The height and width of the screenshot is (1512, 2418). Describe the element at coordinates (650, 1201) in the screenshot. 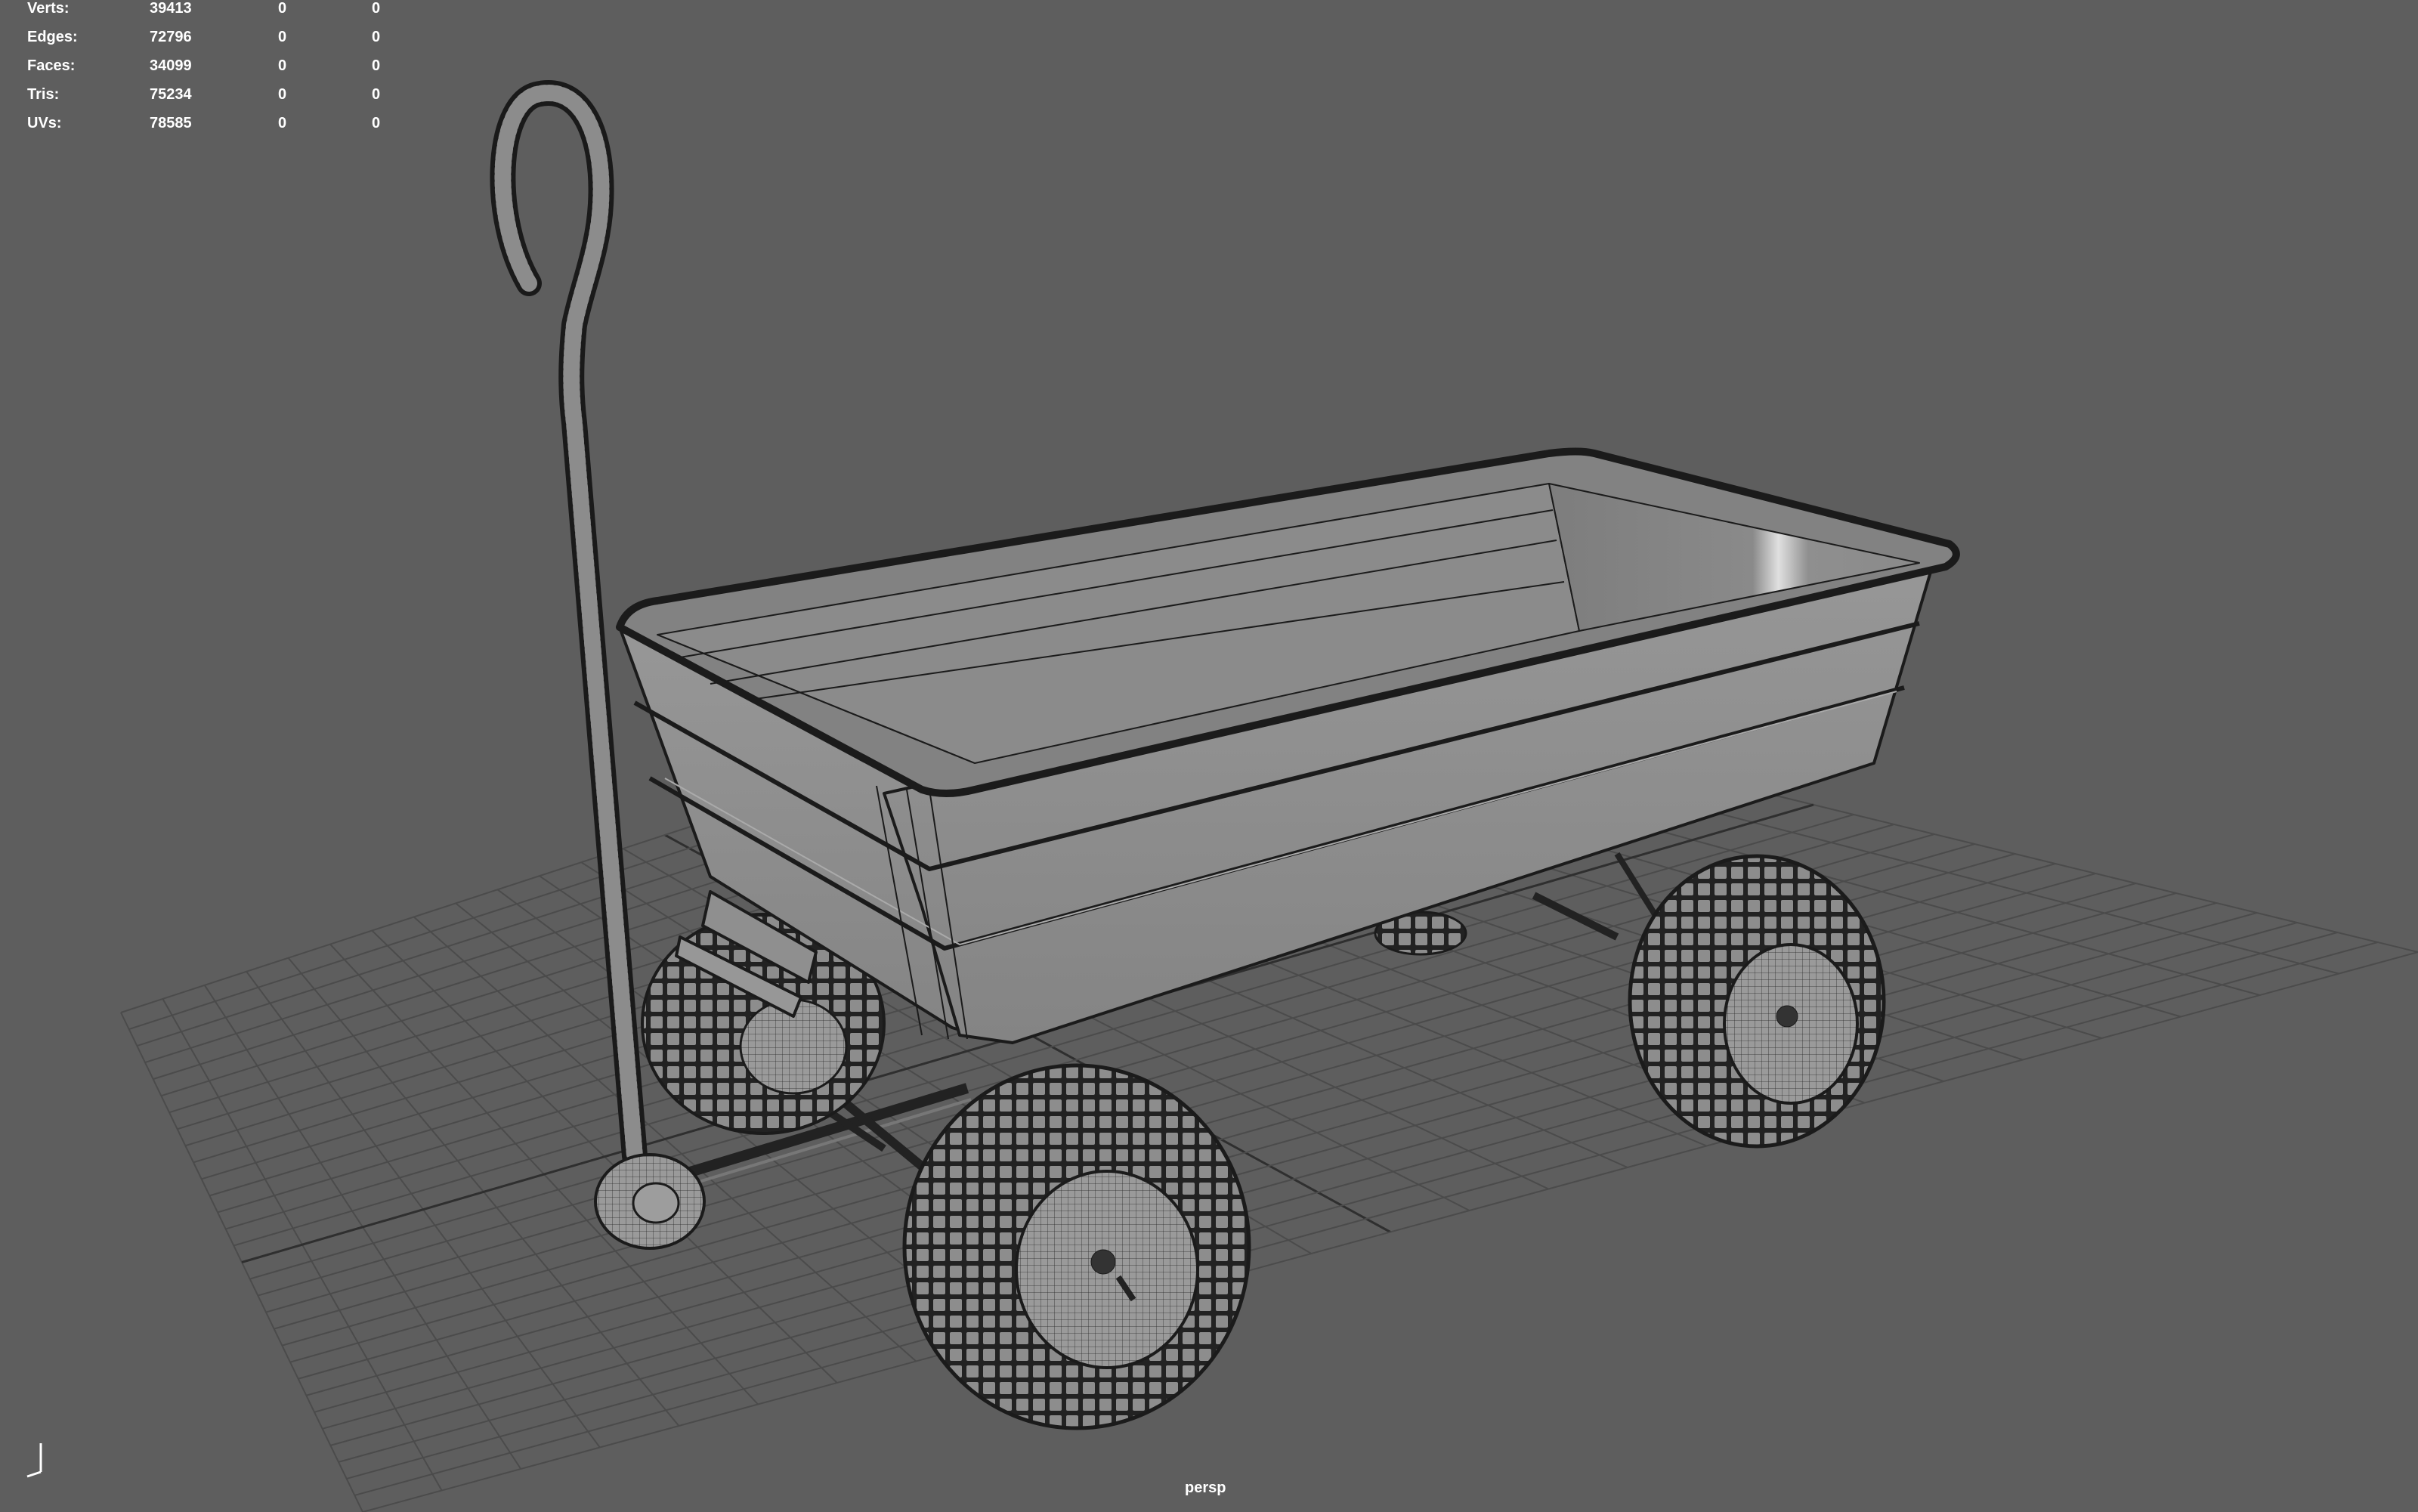

I see `front-pivot-wheel` at that location.